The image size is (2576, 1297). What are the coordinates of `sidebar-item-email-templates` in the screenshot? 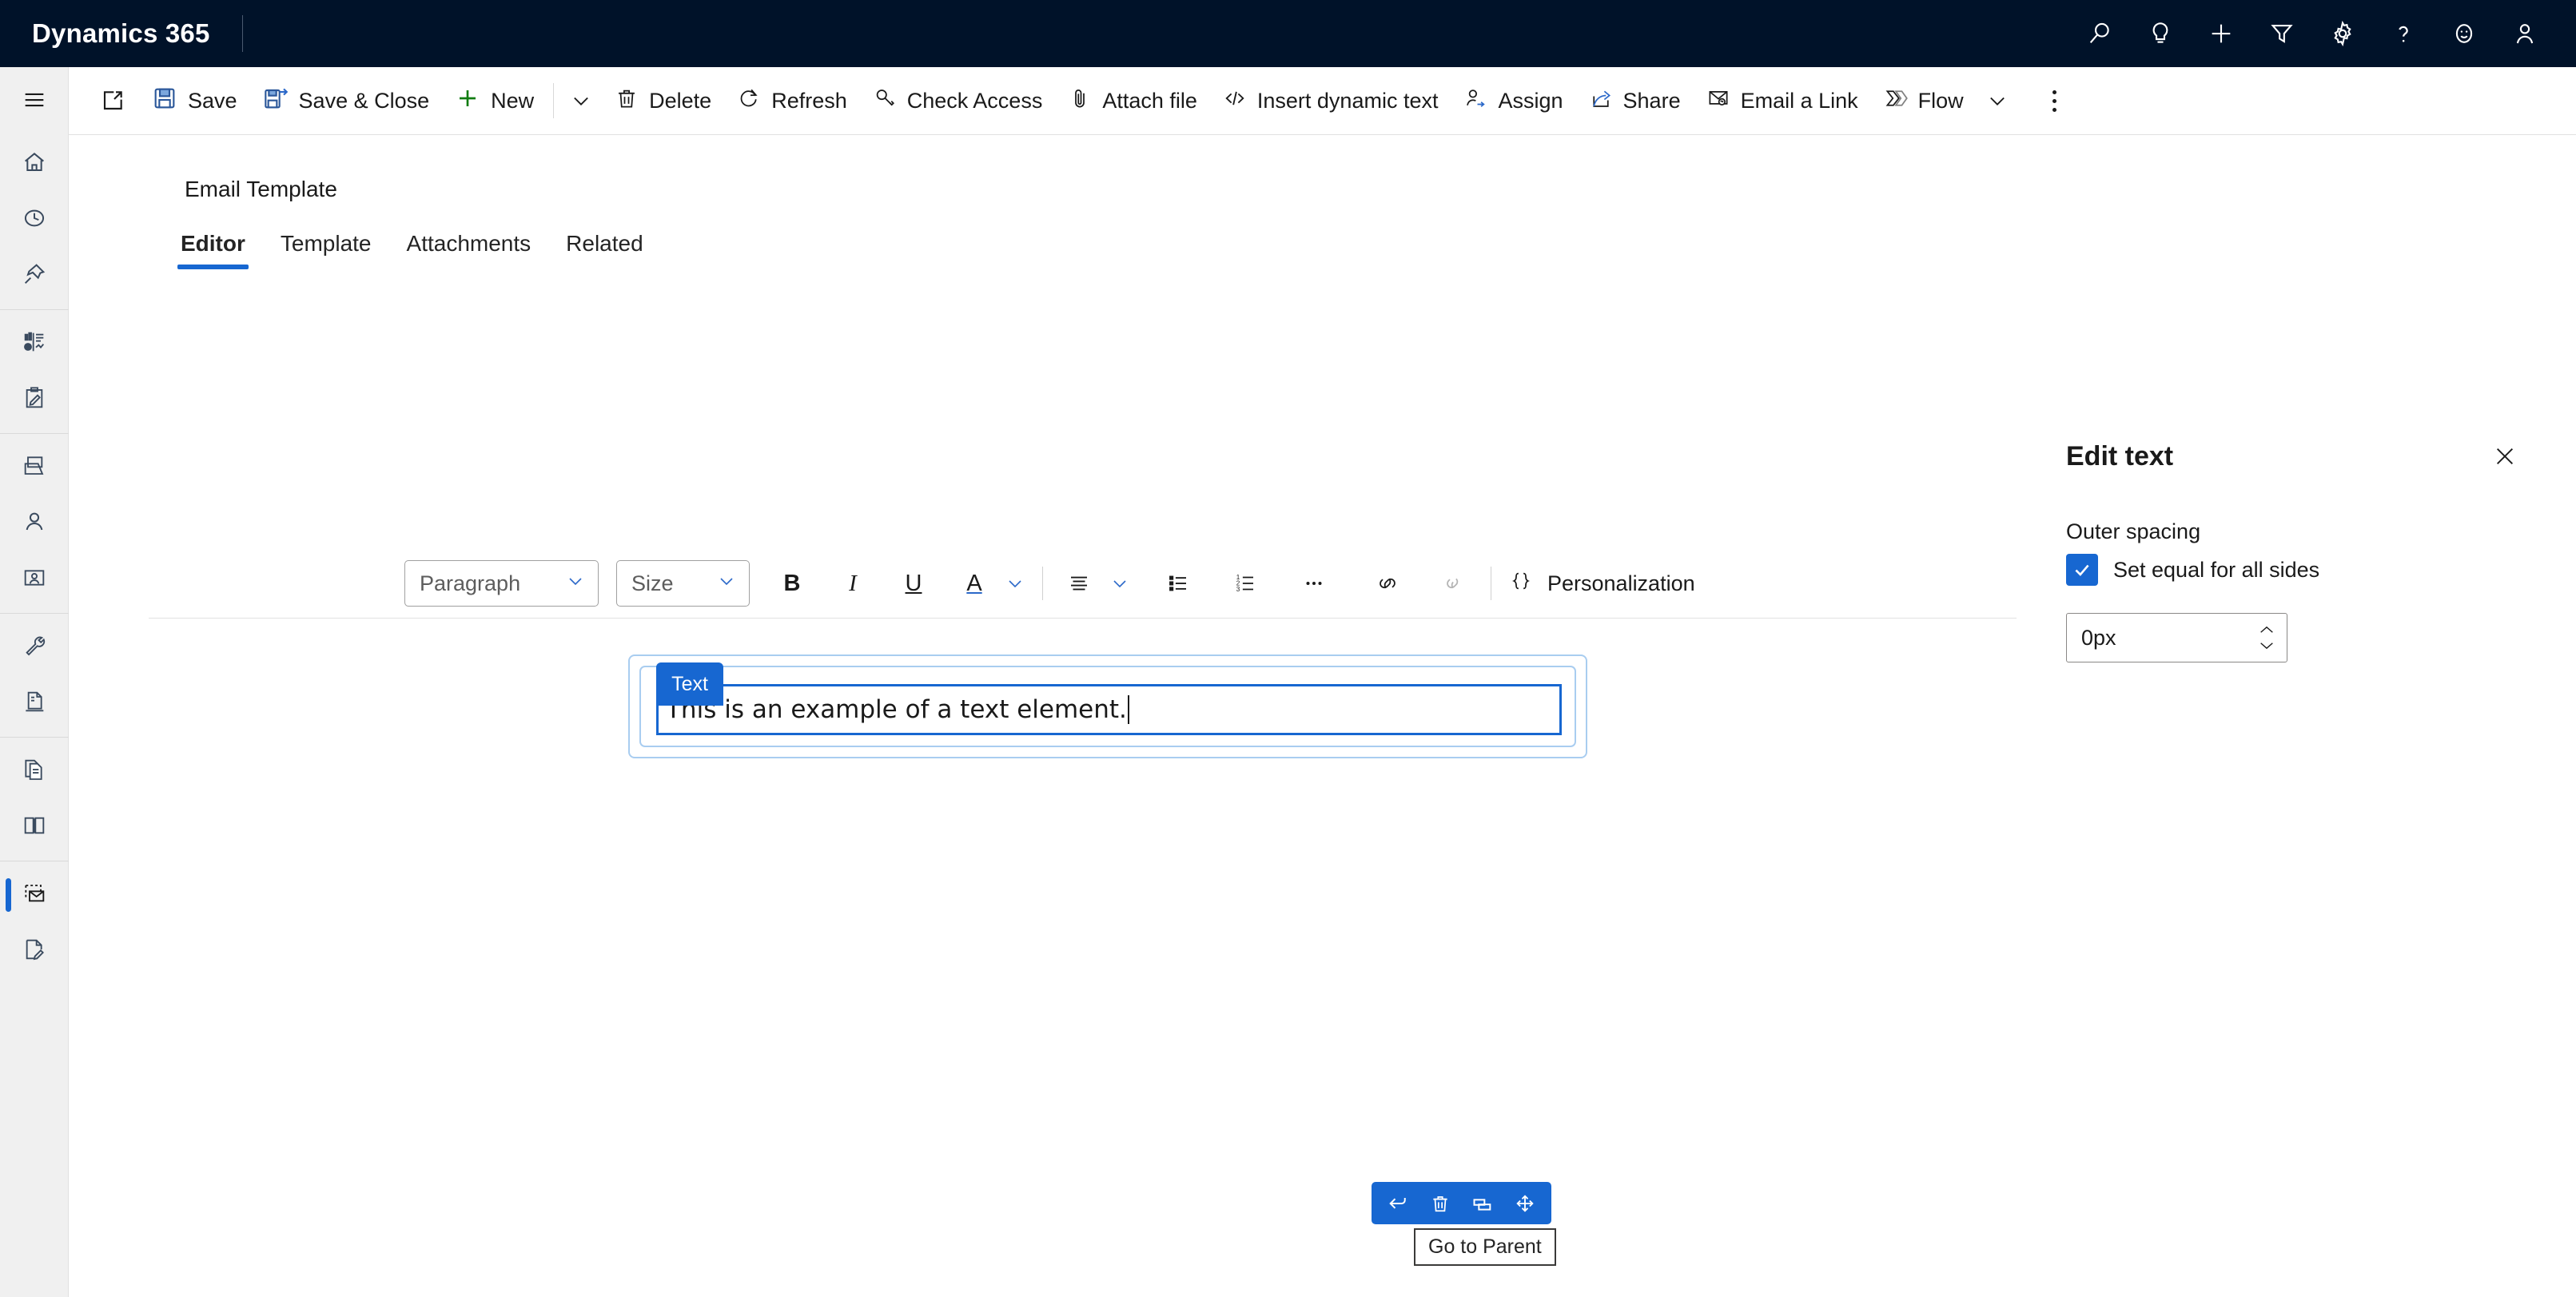 It's located at (34, 895).